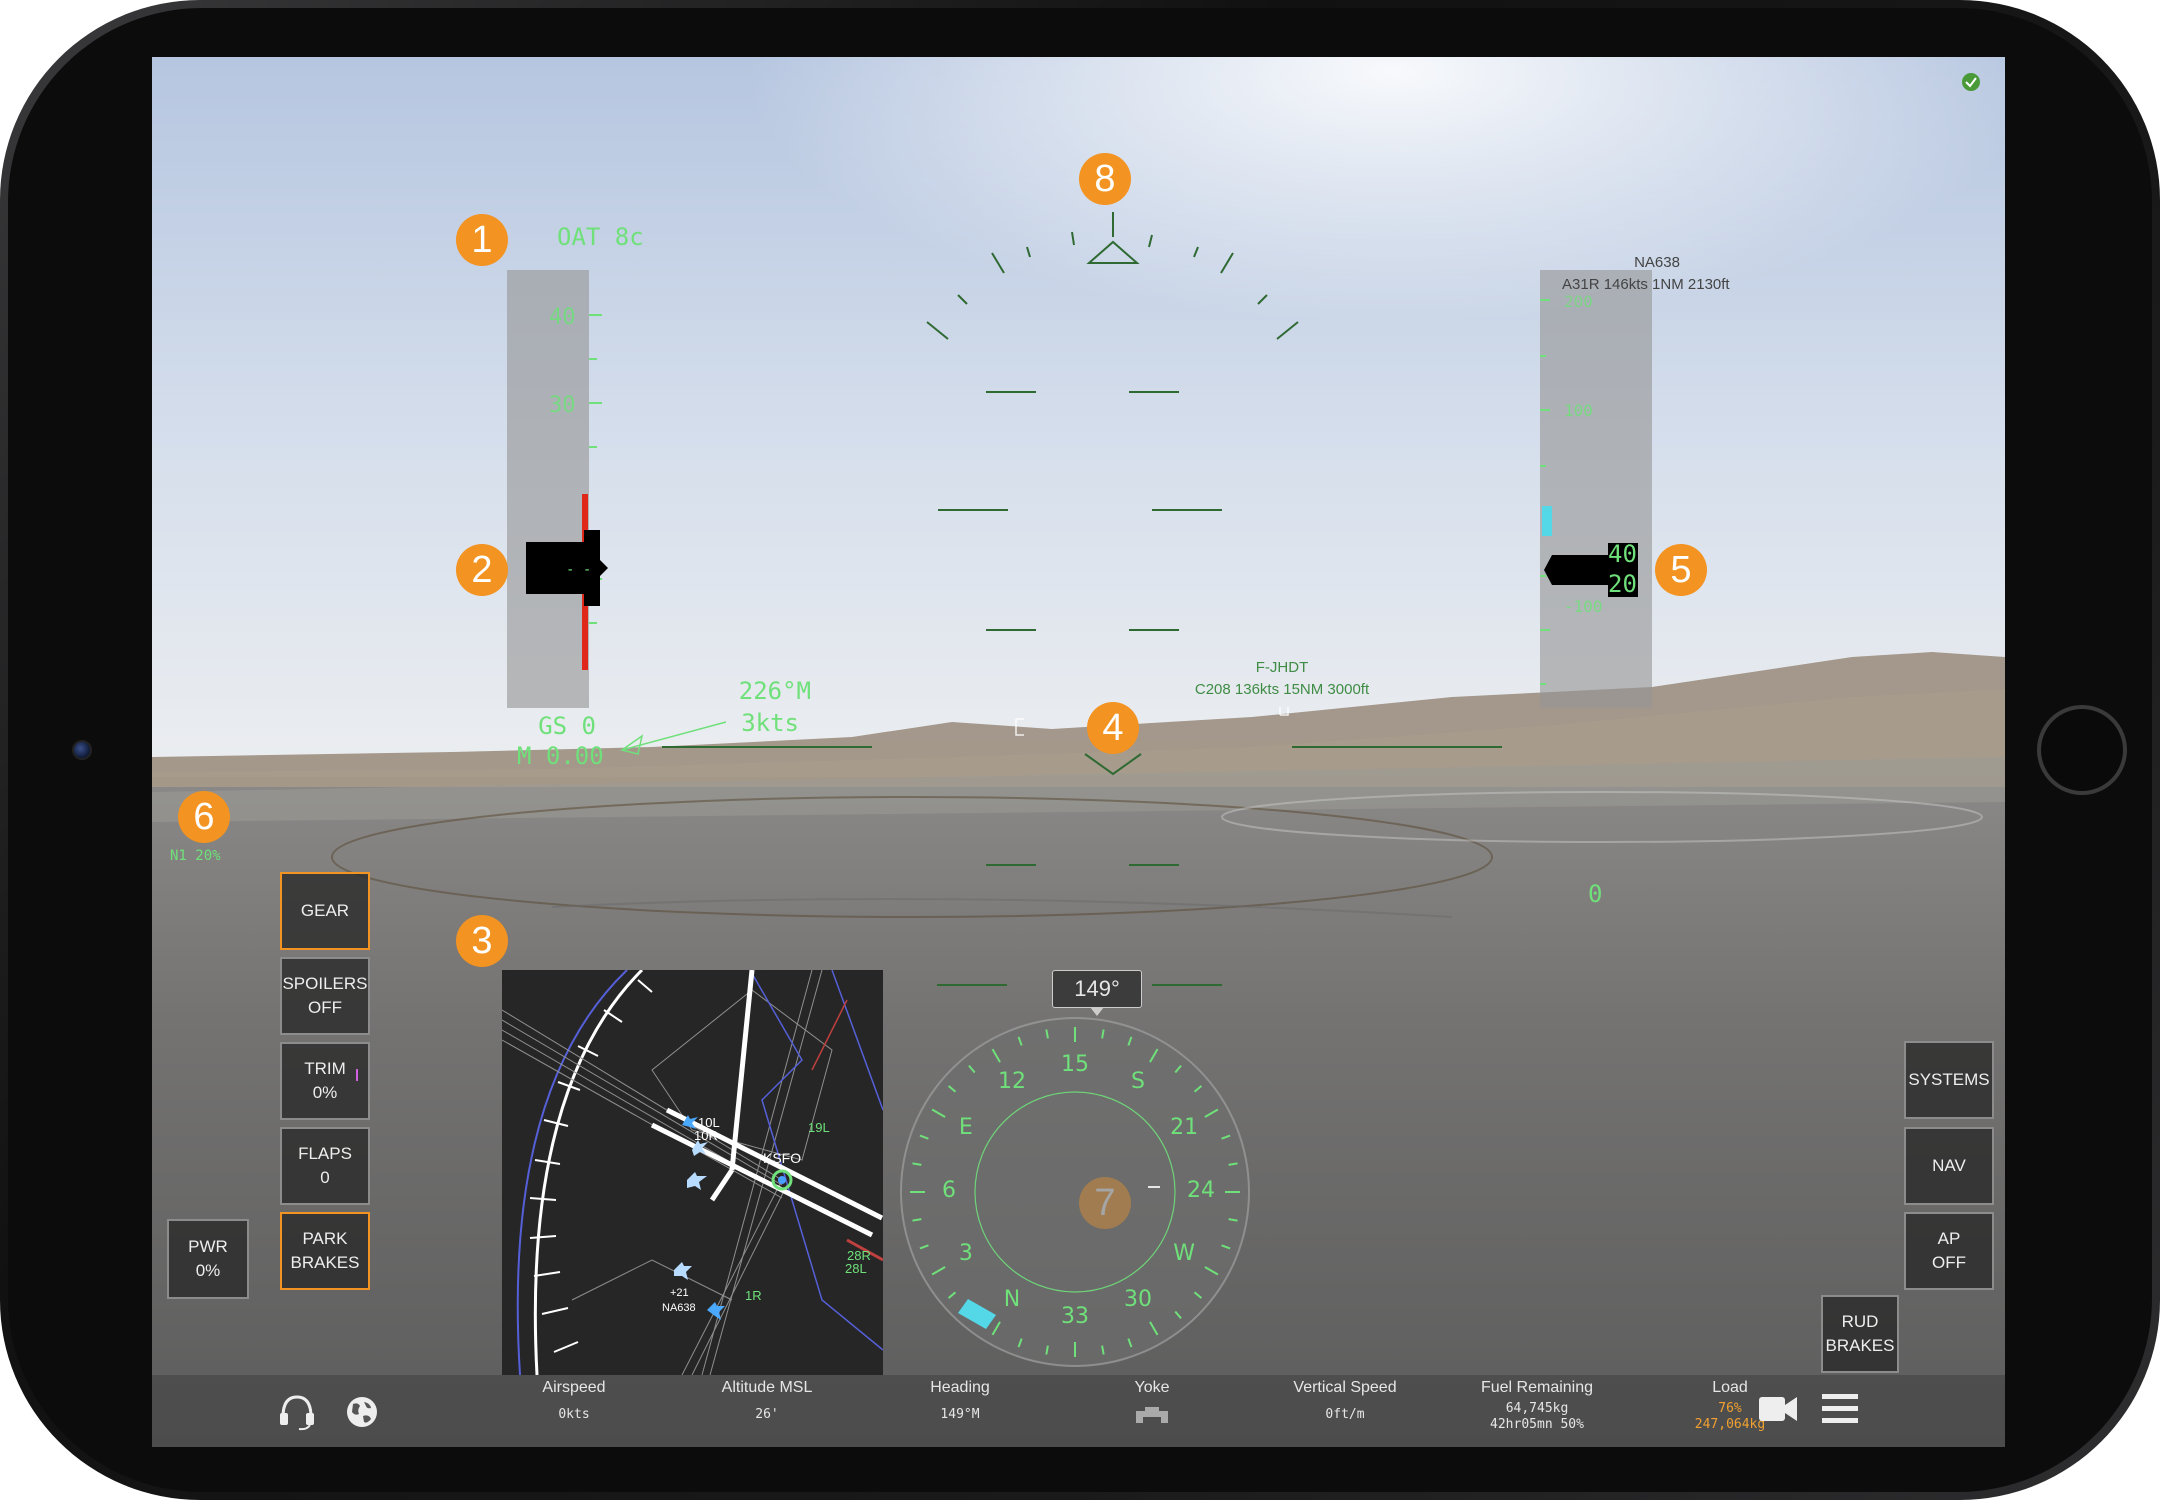 Image resolution: width=2160 pixels, height=1500 pixels. I want to click on marker-5: 5, so click(1681, 570).